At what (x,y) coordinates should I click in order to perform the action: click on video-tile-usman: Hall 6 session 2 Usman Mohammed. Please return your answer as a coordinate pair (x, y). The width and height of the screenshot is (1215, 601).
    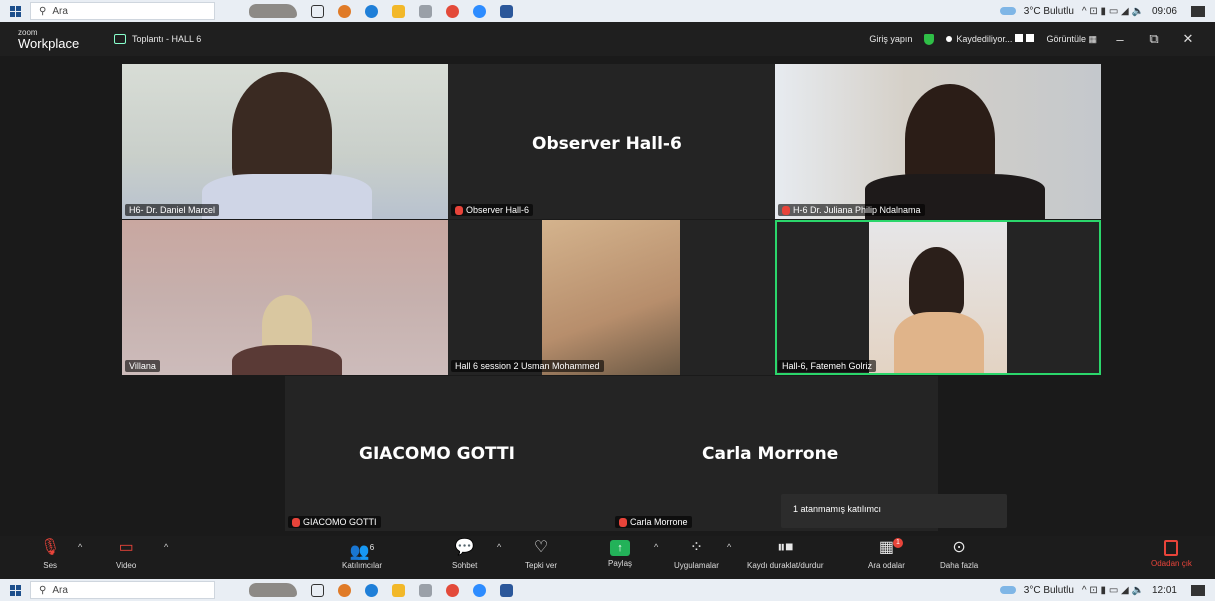
    Looking at the image, I should click on (611, 297).